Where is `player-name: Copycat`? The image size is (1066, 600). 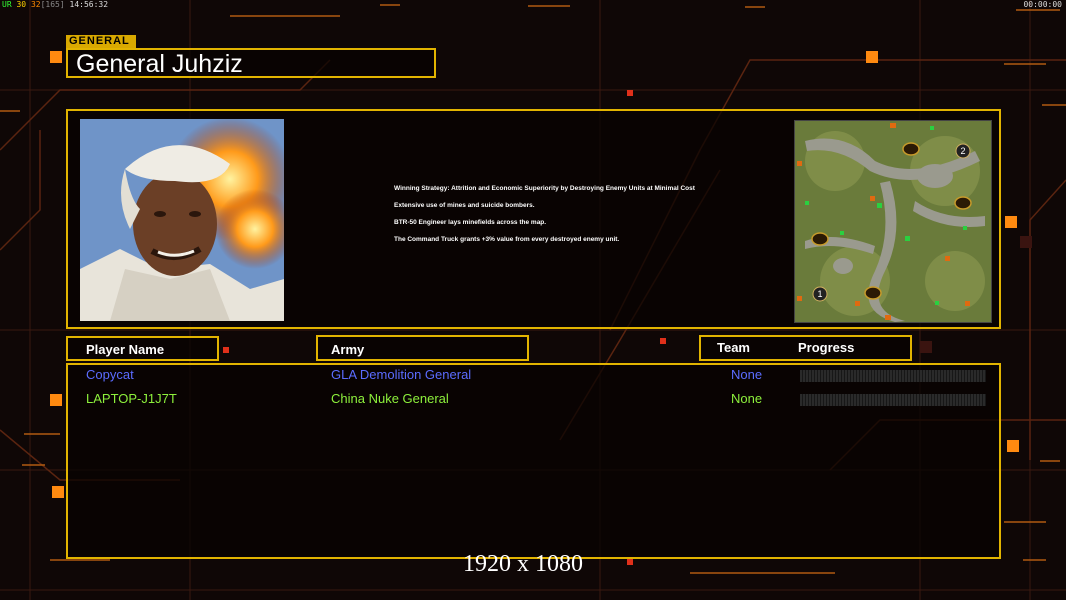 player-name: Copycat is located at coordinates (110, 374).